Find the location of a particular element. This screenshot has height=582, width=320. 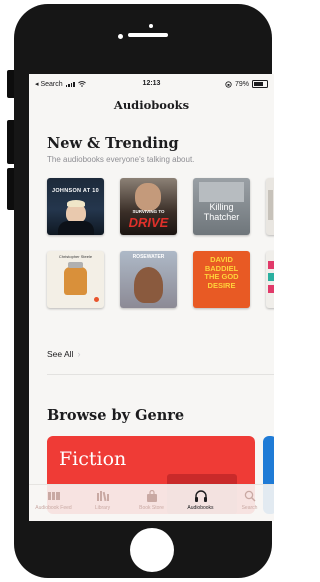

cover-author: Christopher Steele is located at coordinates (75, 256).